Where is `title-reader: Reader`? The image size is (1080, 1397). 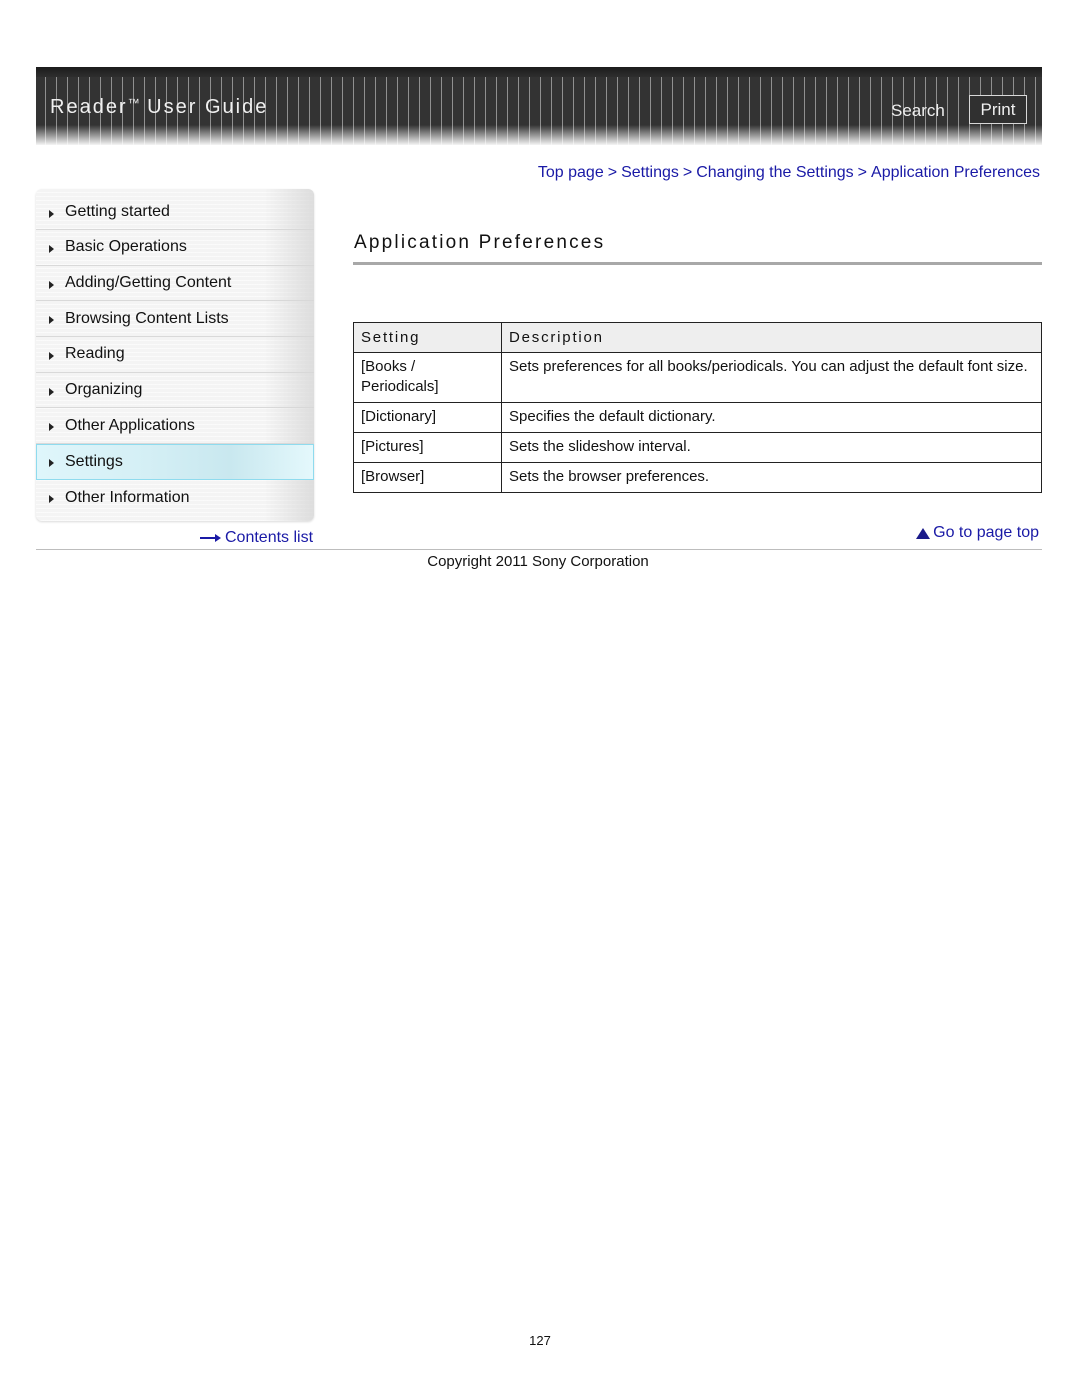
title-reader: Reader is located at coordinates (89, 107).